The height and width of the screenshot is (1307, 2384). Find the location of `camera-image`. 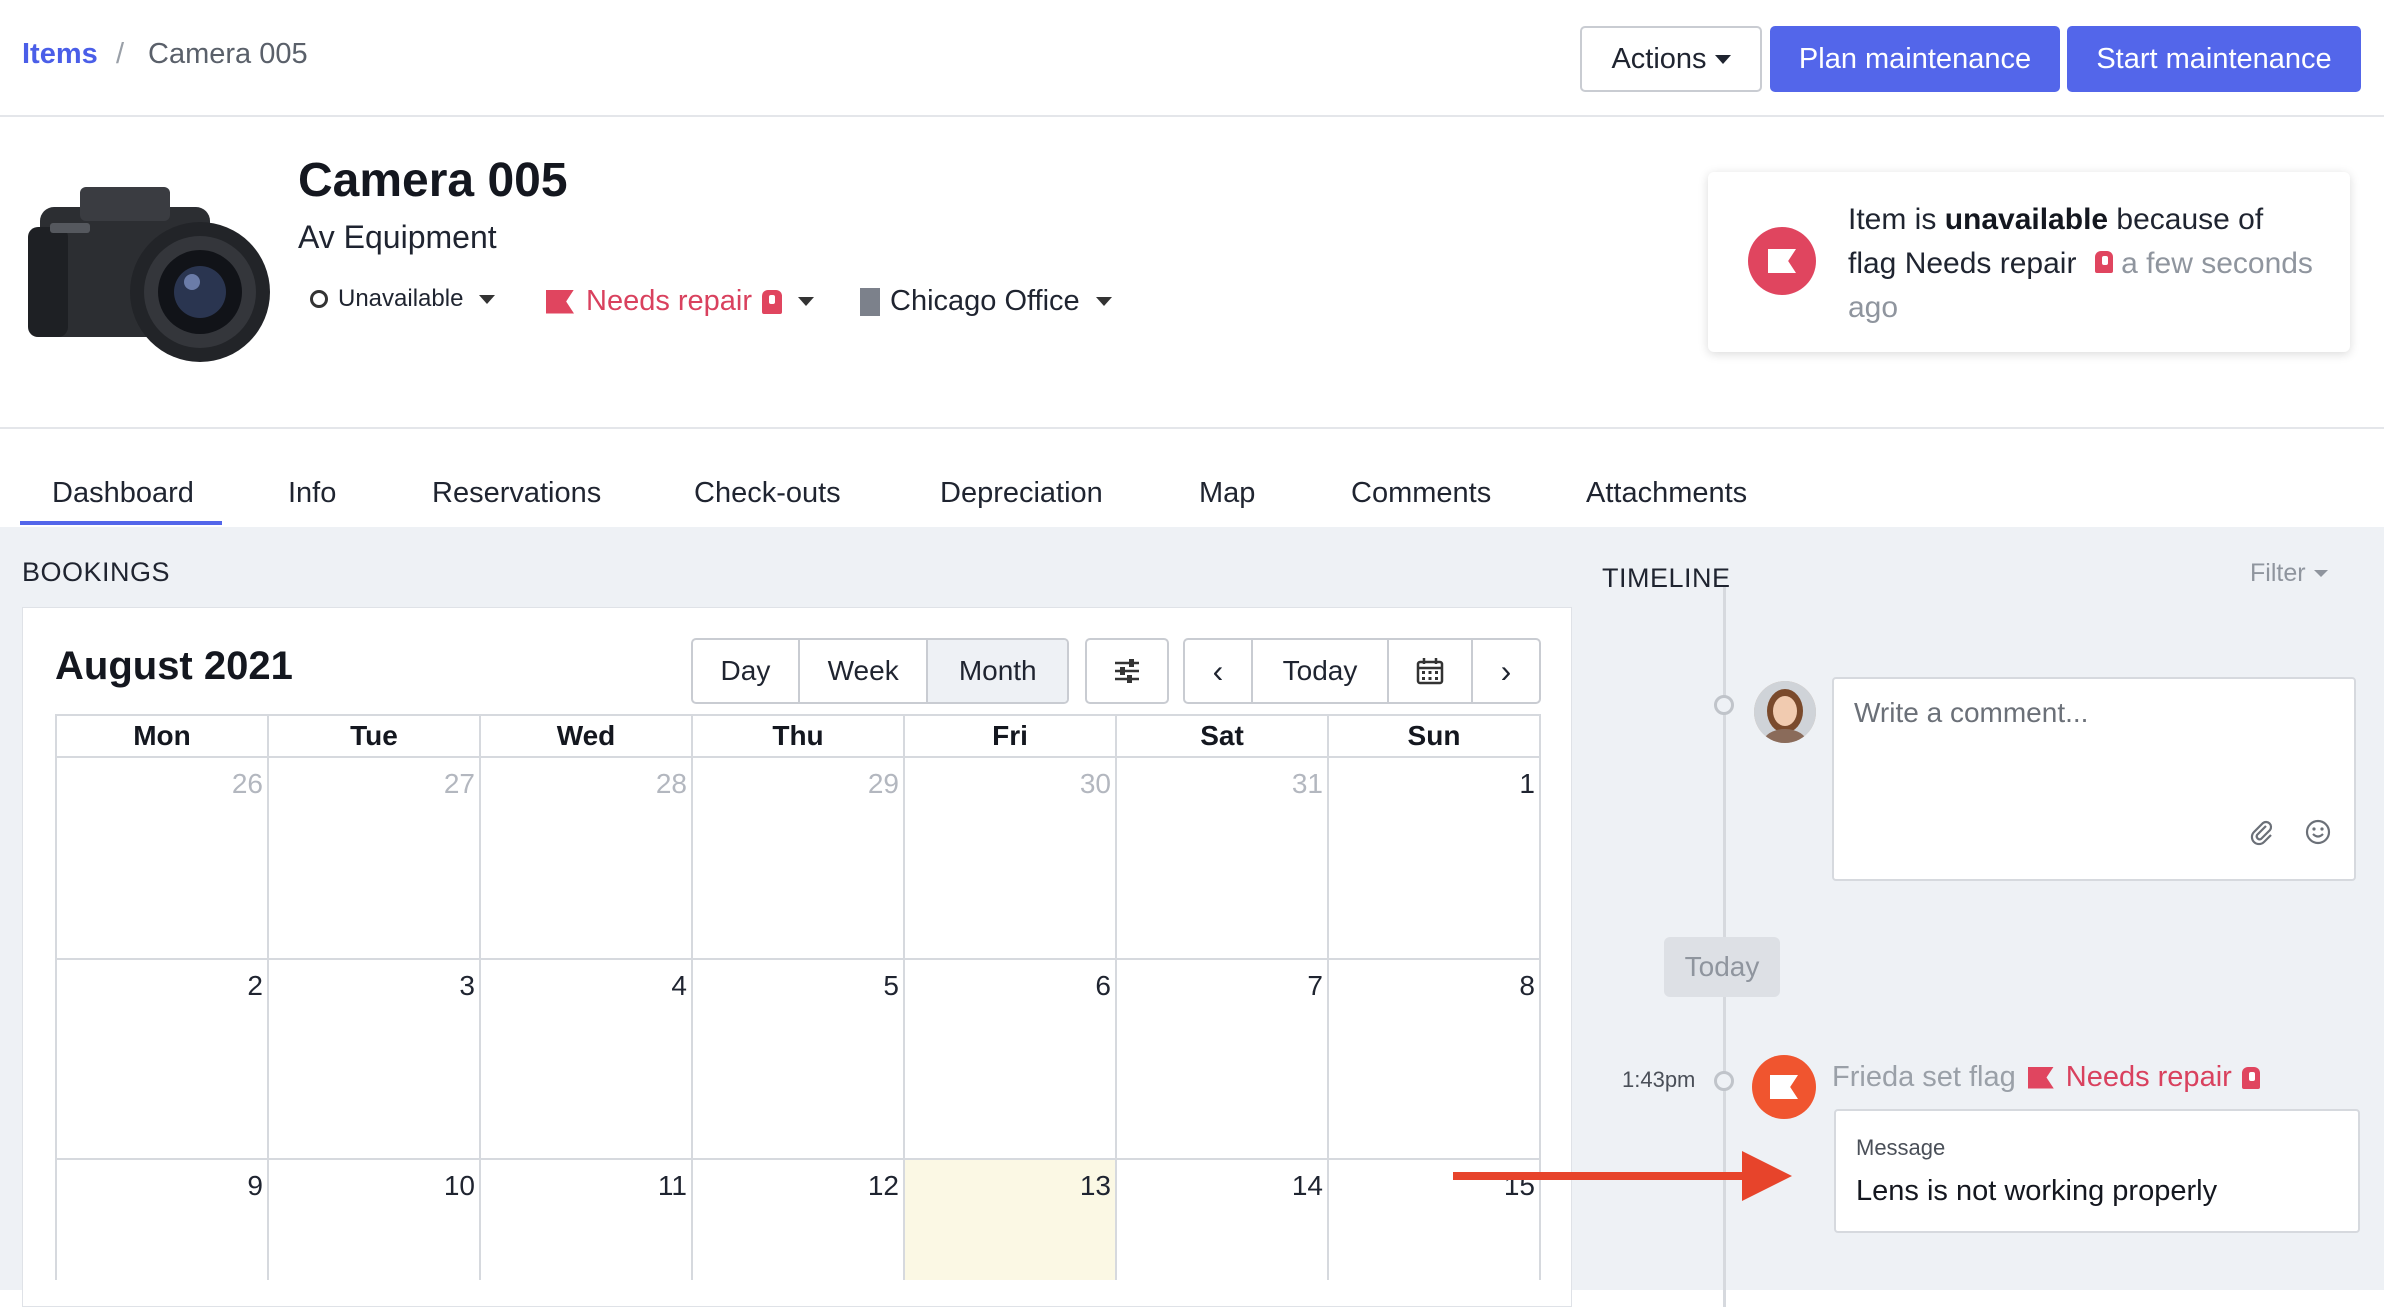

camera-image is located at coordinates (149, 274).